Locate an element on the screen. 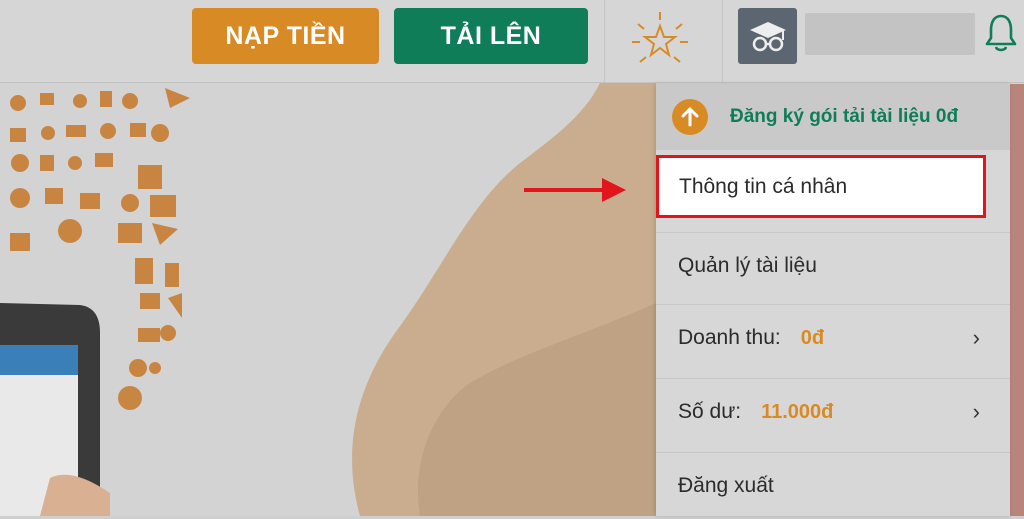 Image resolution: width=1024 pixels, height=519 pixels. balance-item: Số dư: 11.000đ › is located at coordinates (833, 411).